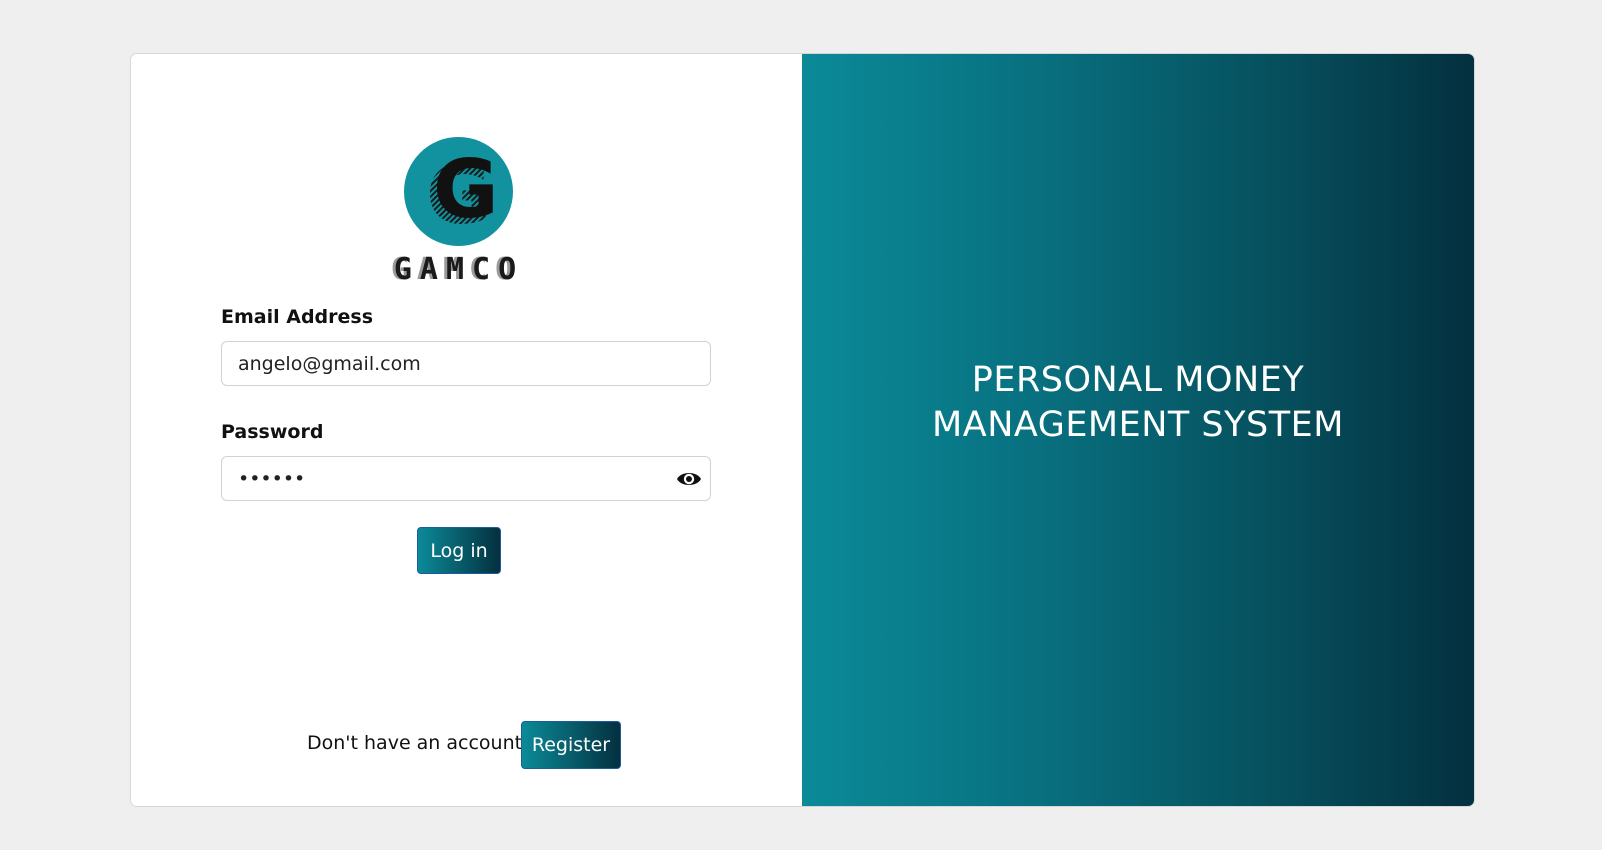 This screenshot has height=850, width=1602. What do you see at coordinates (459, 269) in the screenshot?
I see `brand-name: GAMCO` at bounding box center [459, 269].